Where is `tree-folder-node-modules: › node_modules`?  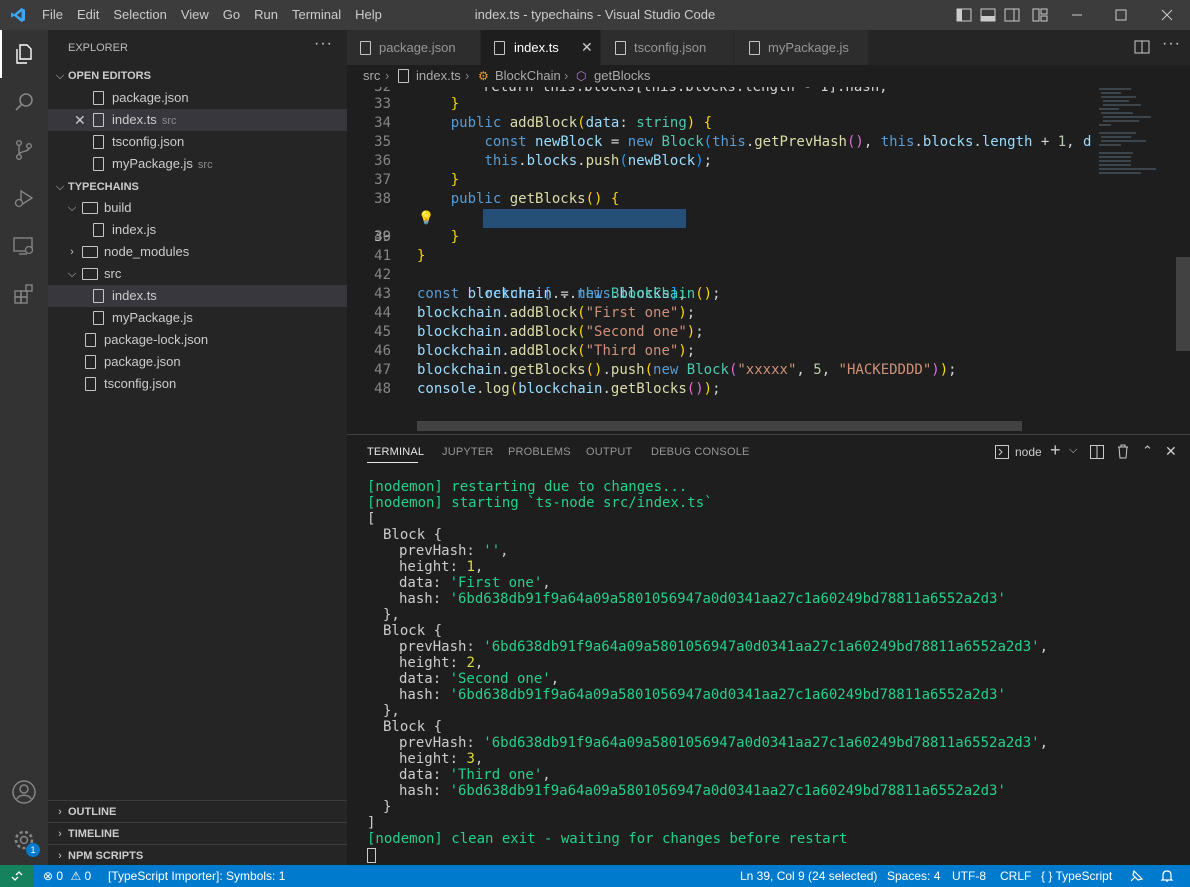 tree-folder-node-modules: › node_modules is located at coordinates (197, 252).